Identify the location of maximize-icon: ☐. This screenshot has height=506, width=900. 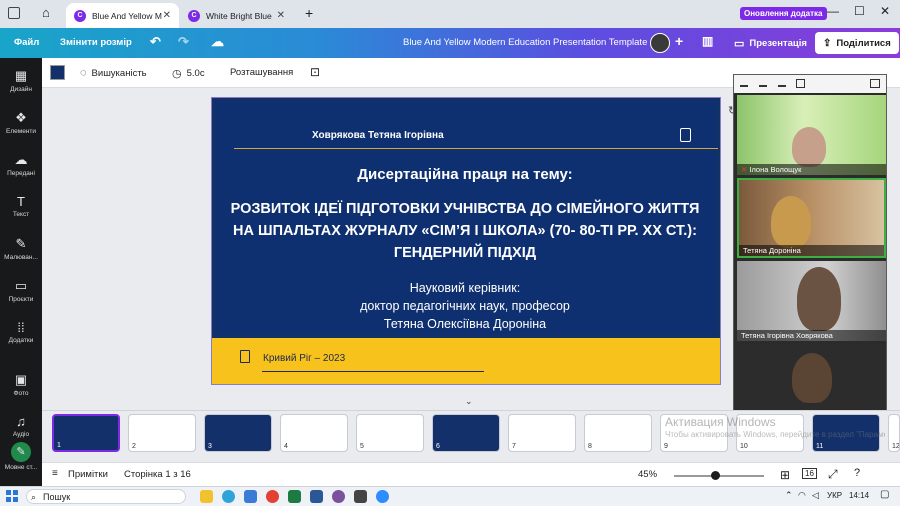
(859, 11).